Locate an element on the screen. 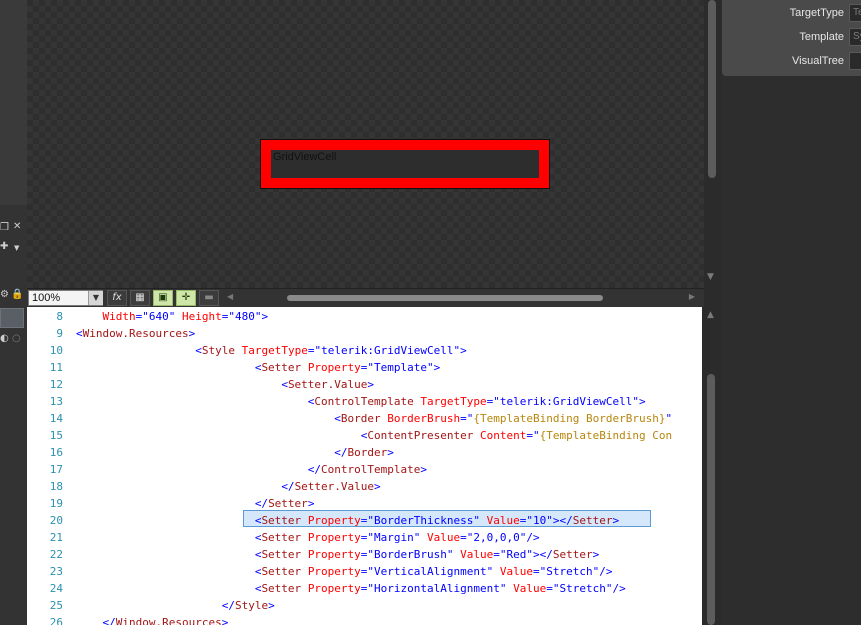 The image size is (861, 625). scroll-left-icon: ◀ is located at coordinates (230, 296).